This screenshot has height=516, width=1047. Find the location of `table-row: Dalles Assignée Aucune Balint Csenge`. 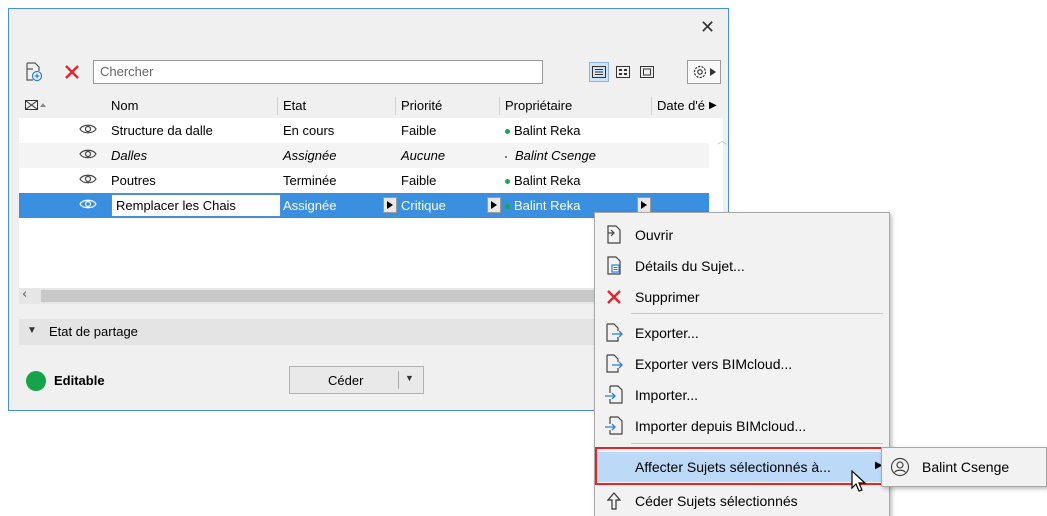

table-row: Dalles Assignée Aucune Balint Csenge is located at coordinates (364, 155).